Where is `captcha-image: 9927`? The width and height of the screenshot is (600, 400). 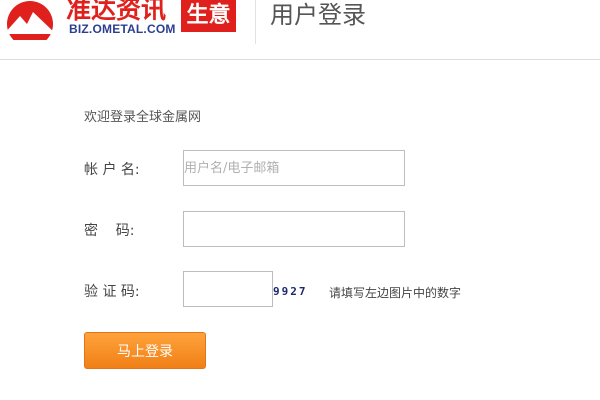 captcha-image: 9927 is located at coordinates (298, 292).